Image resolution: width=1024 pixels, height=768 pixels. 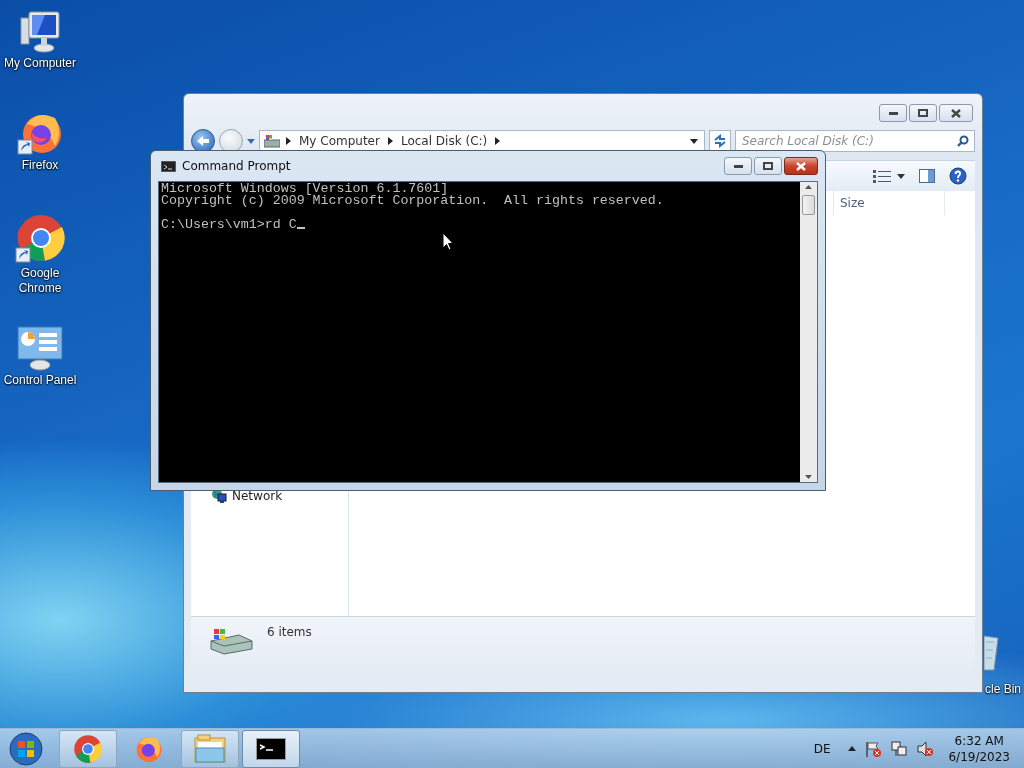 I want to click on item-count: 6 items, so click(x=289, y=632).